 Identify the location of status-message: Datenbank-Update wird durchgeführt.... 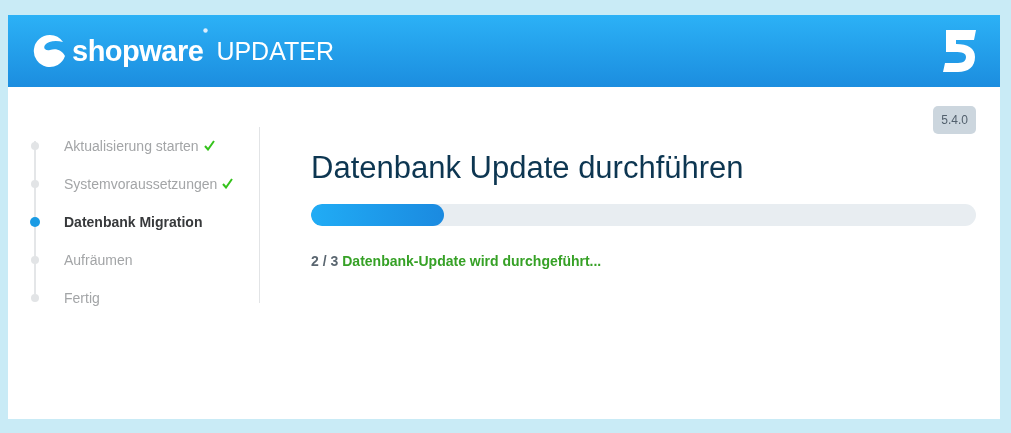
(472, 261).